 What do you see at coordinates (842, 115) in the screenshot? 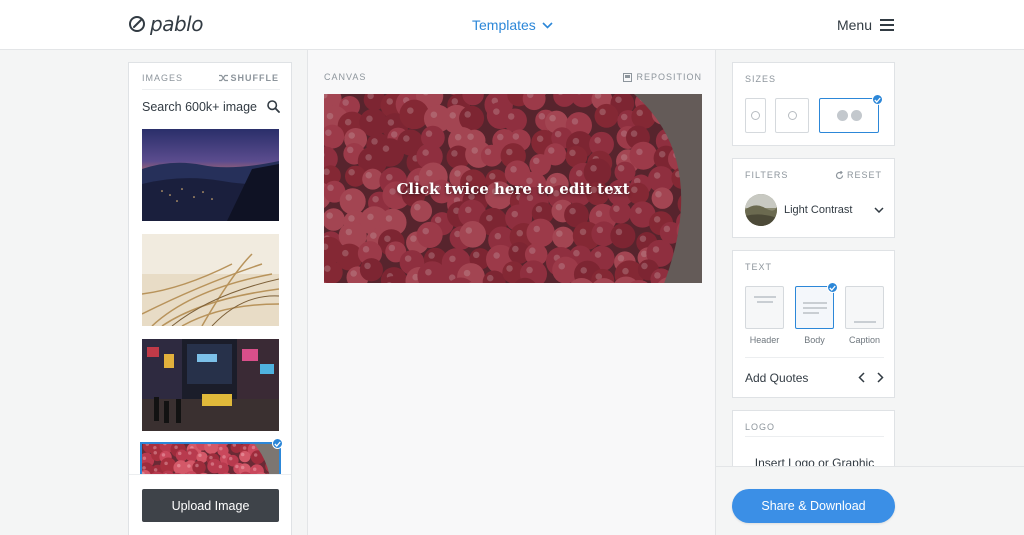
I see `facebook-icon` at bounding box center [842, 115].